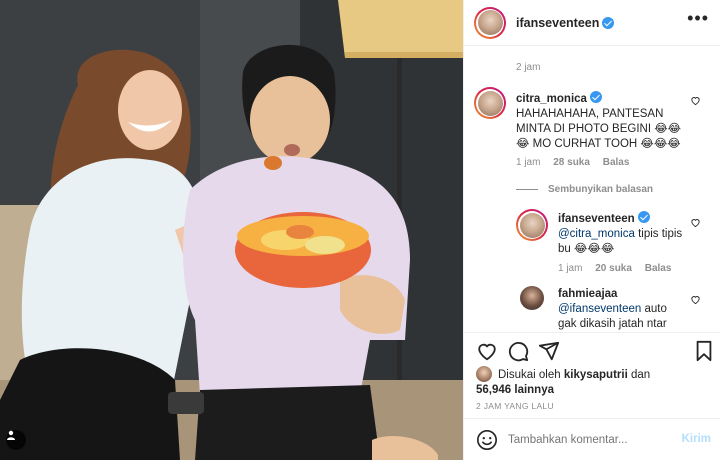 The height and width of the screenshot is (460, 720). Describe the element at coordinates (490, 103) in the screenshot. I see `commenter-avatar` at that location.